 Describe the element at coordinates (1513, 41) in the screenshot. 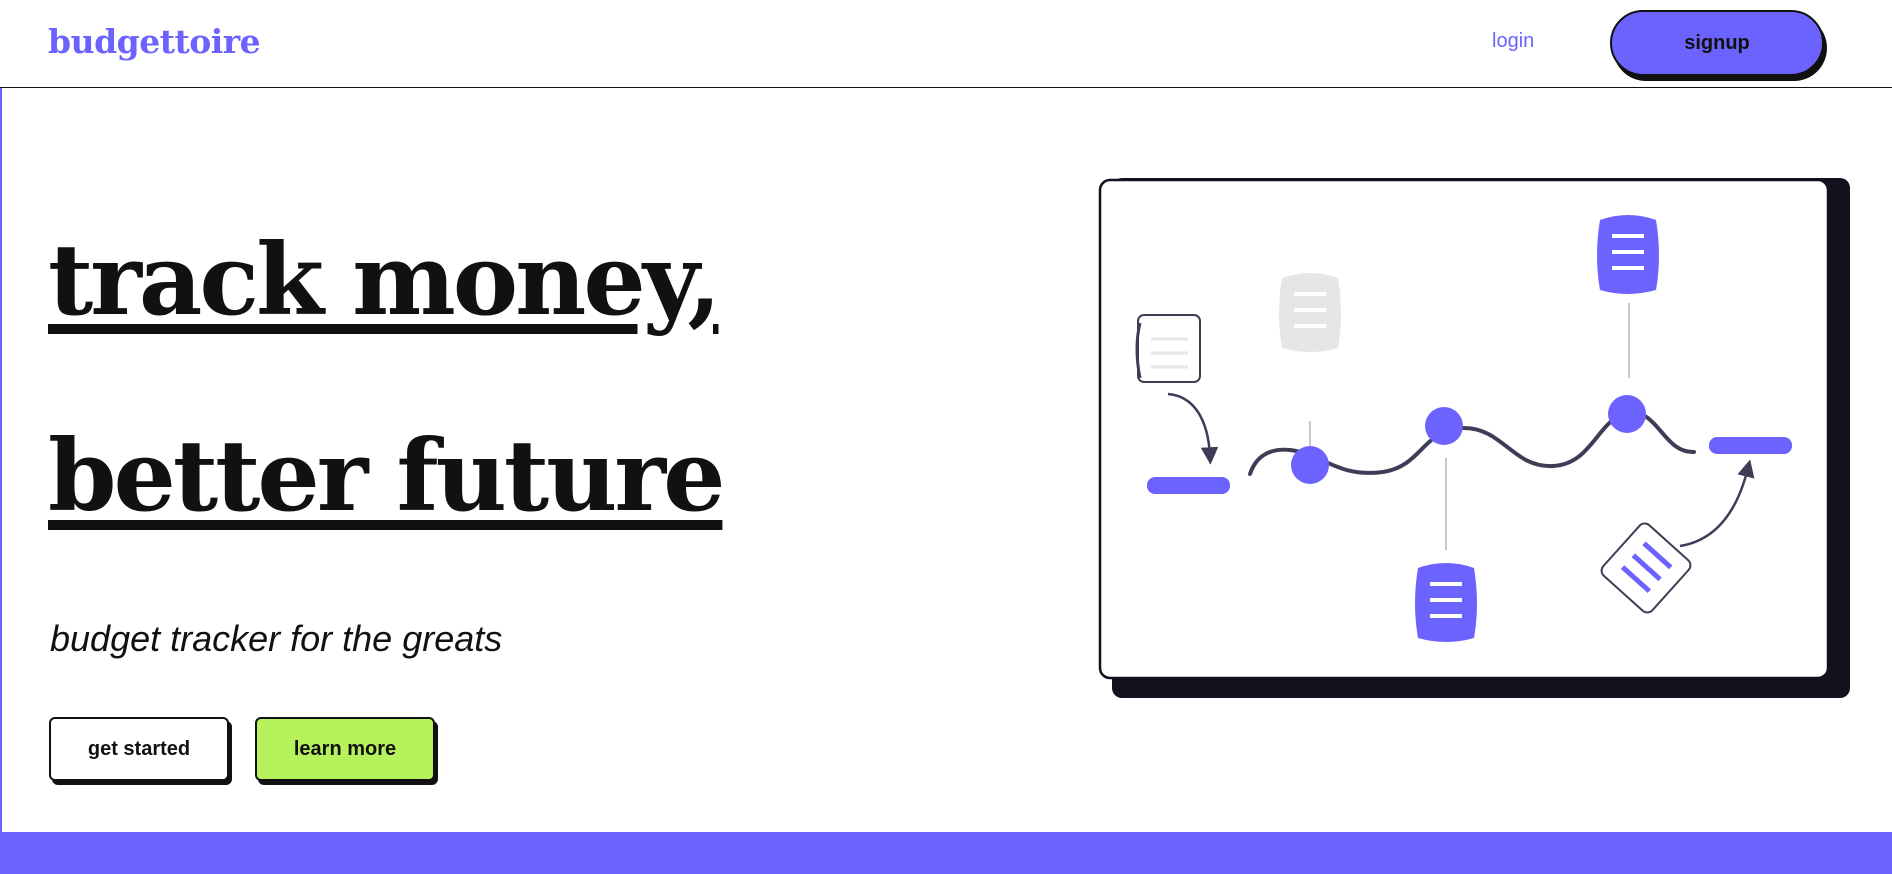

I see `login-link: login` at that location.